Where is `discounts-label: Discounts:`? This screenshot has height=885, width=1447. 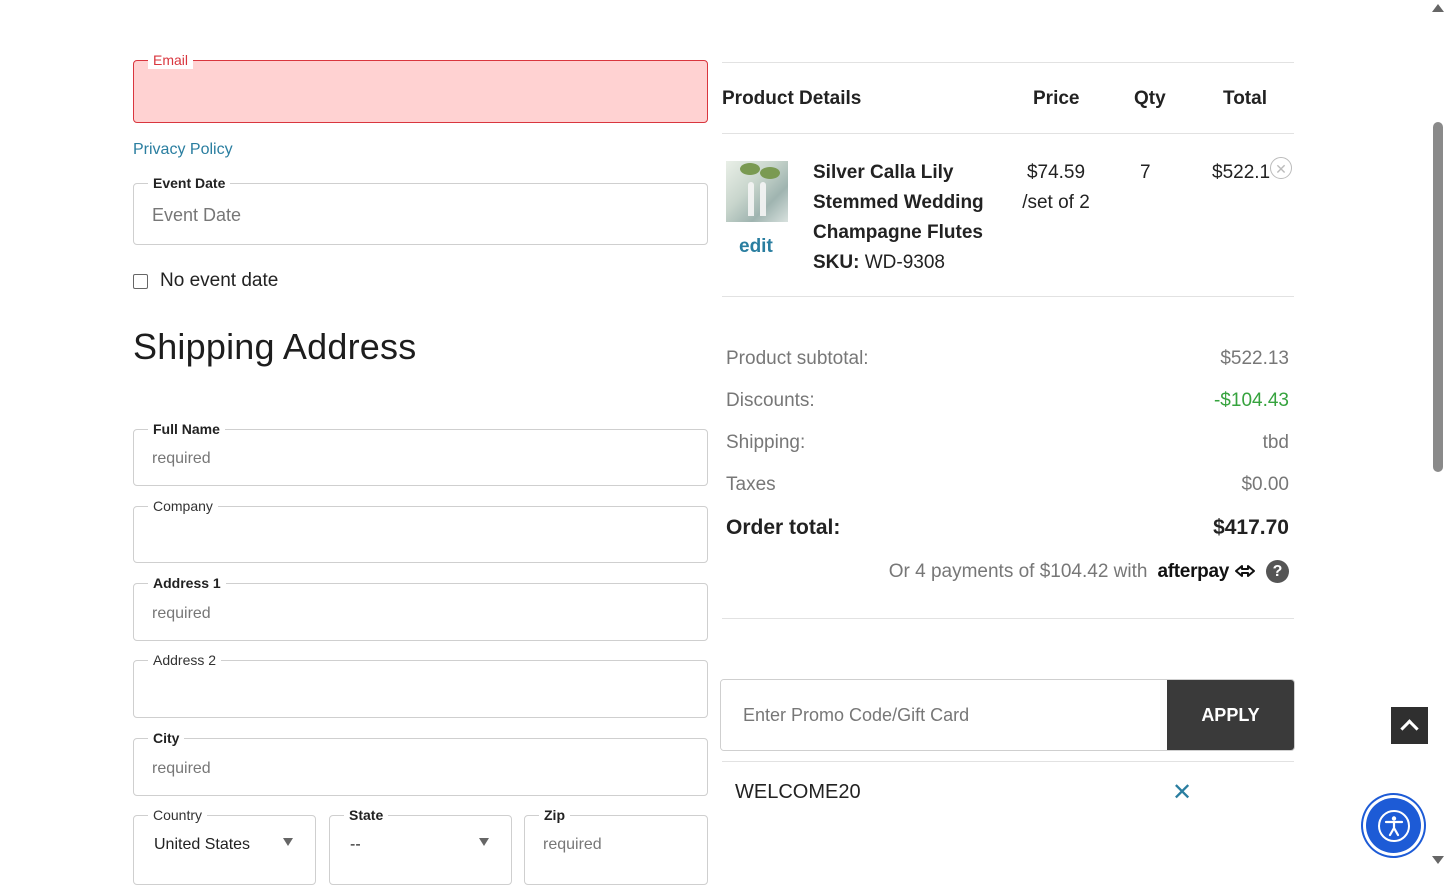
discounts-label: Discounts: is located at coordinates (770, 400).